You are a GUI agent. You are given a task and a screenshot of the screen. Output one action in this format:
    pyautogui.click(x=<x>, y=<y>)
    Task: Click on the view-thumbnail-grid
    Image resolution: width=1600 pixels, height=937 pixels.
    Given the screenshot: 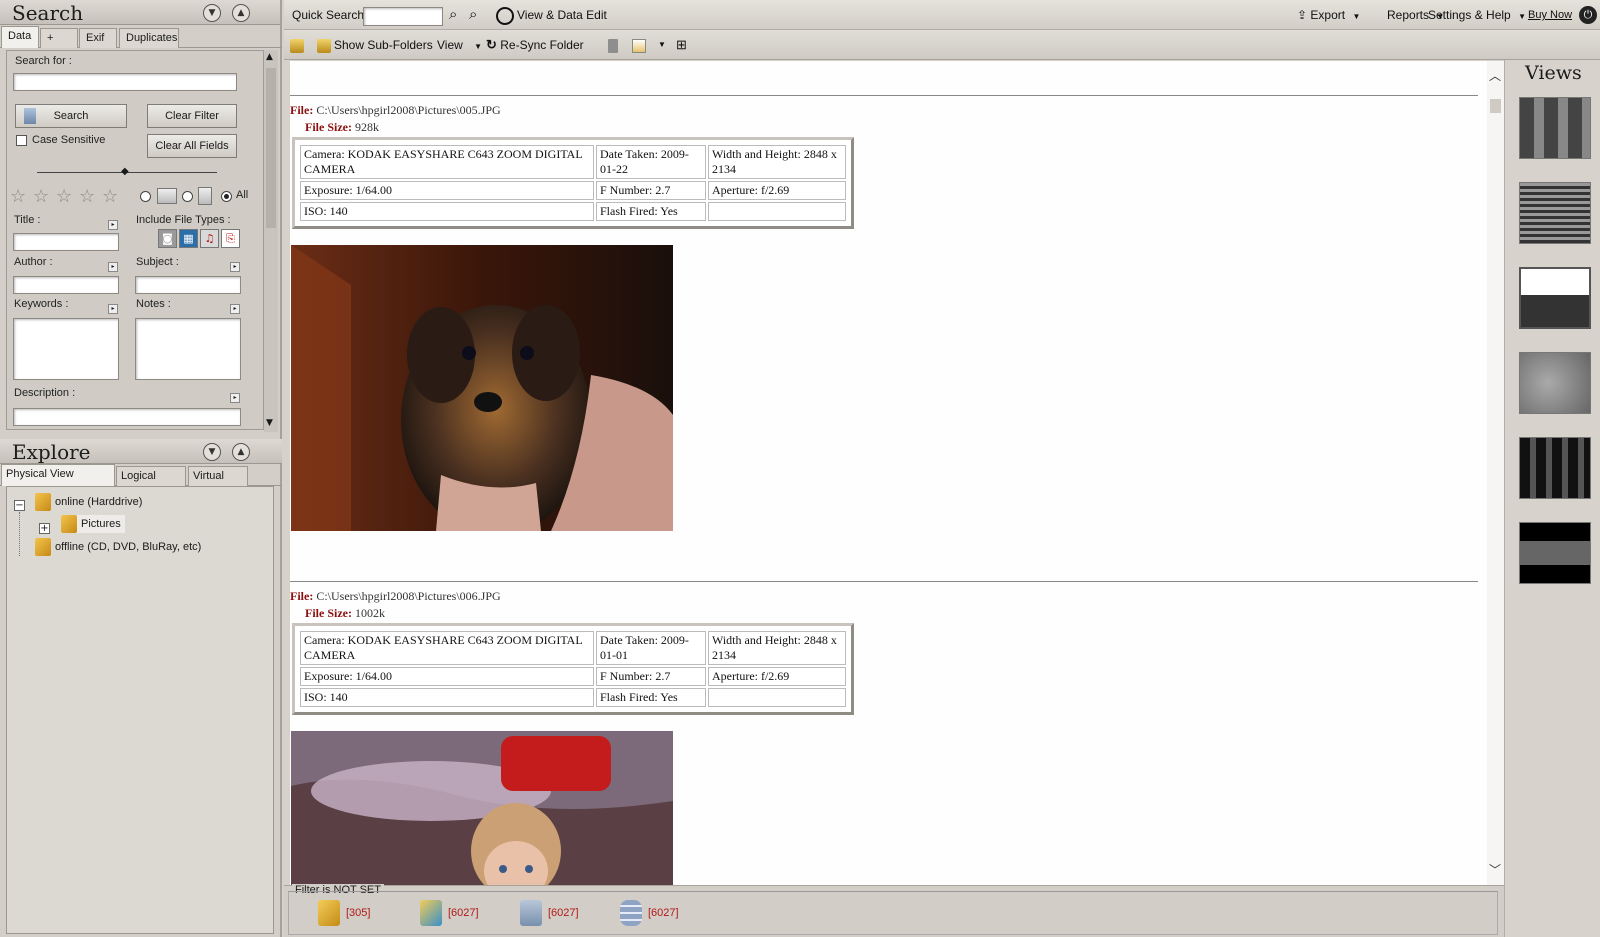 What is the action you would take?
    pyautogui.click(x=1555, y=128)
    